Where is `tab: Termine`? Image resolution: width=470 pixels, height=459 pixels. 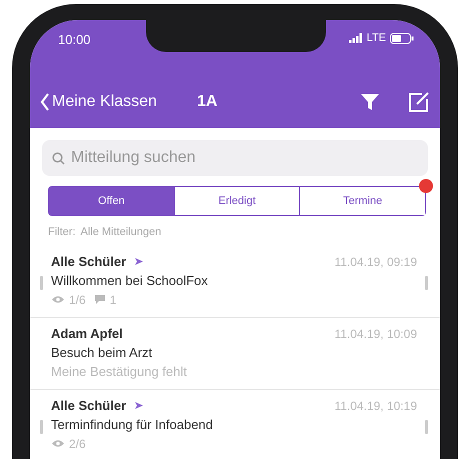 tab: Termine is located at coordinates (362, 201).